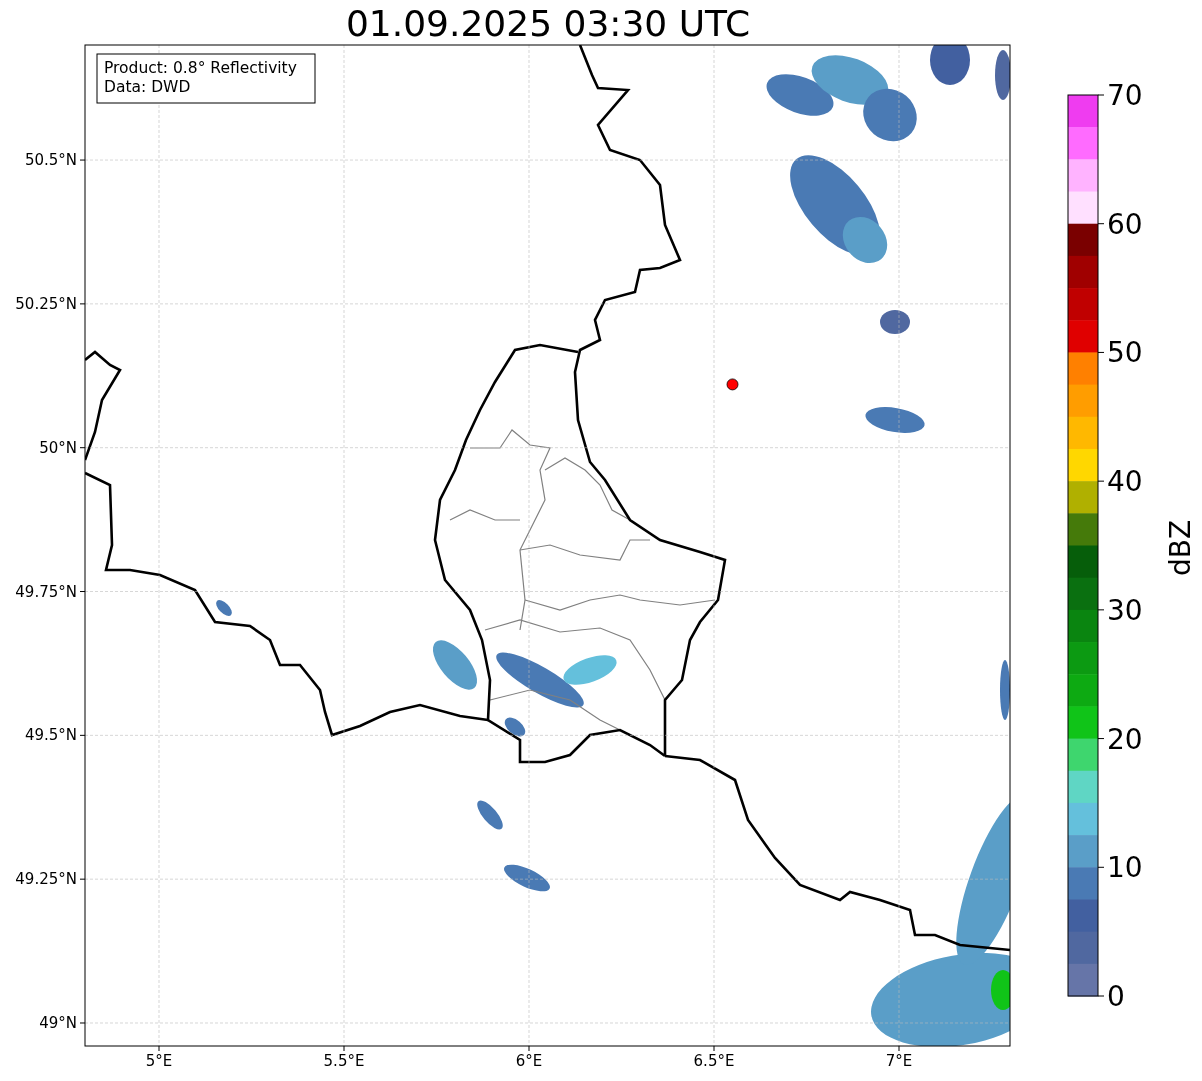 This screenshot has width=1202, height=1081. What do you see at coordinates (200, 68) in the screenshot?
I see `info-text: Product: 0.8° Reflectivity` at bounding box center [200, 68].